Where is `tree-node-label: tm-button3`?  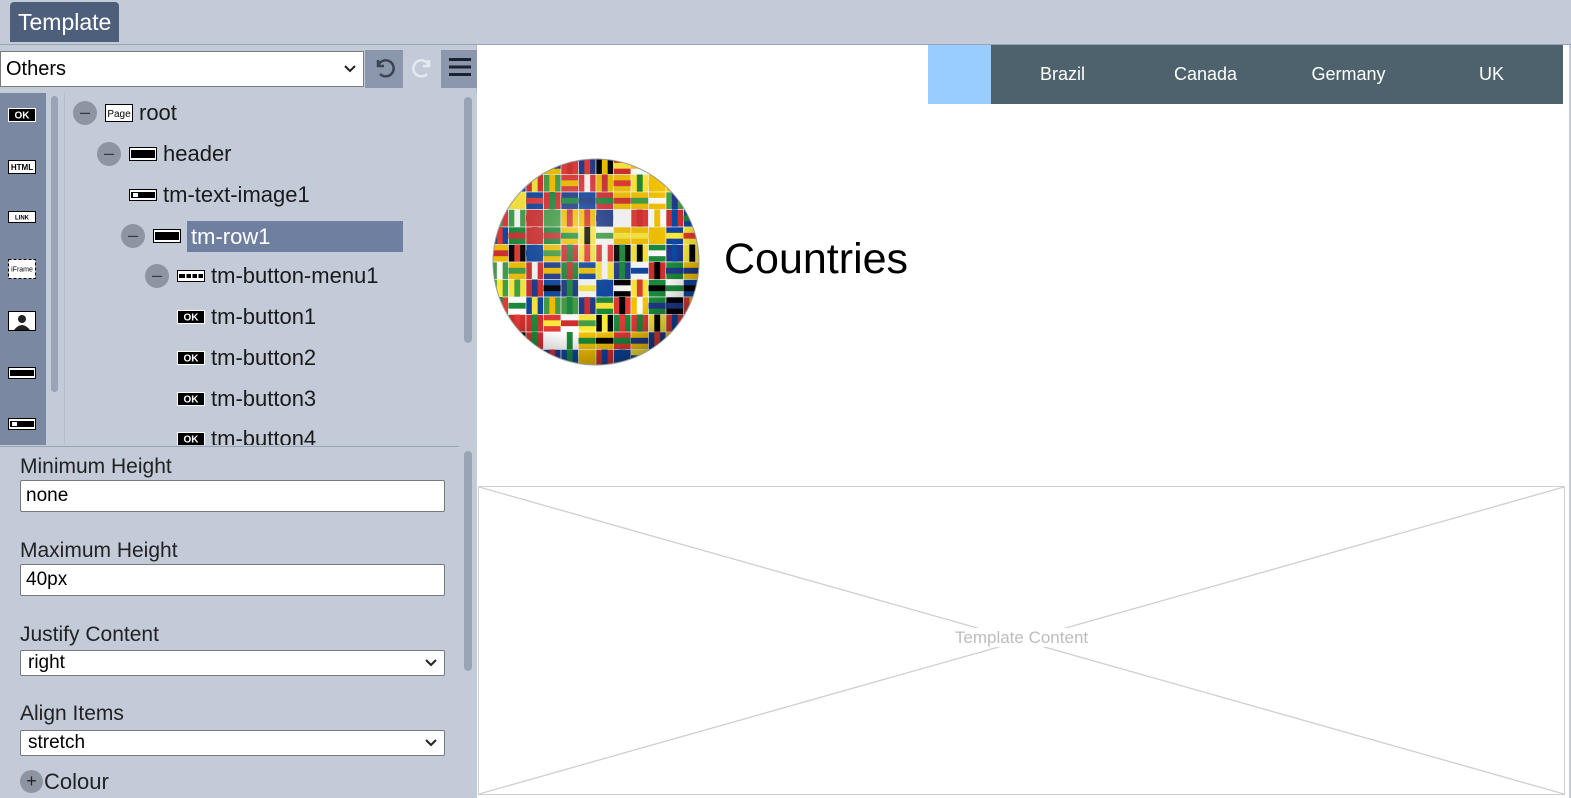 tree-node-label: tm-button3 is located at coordinates (264, 398).